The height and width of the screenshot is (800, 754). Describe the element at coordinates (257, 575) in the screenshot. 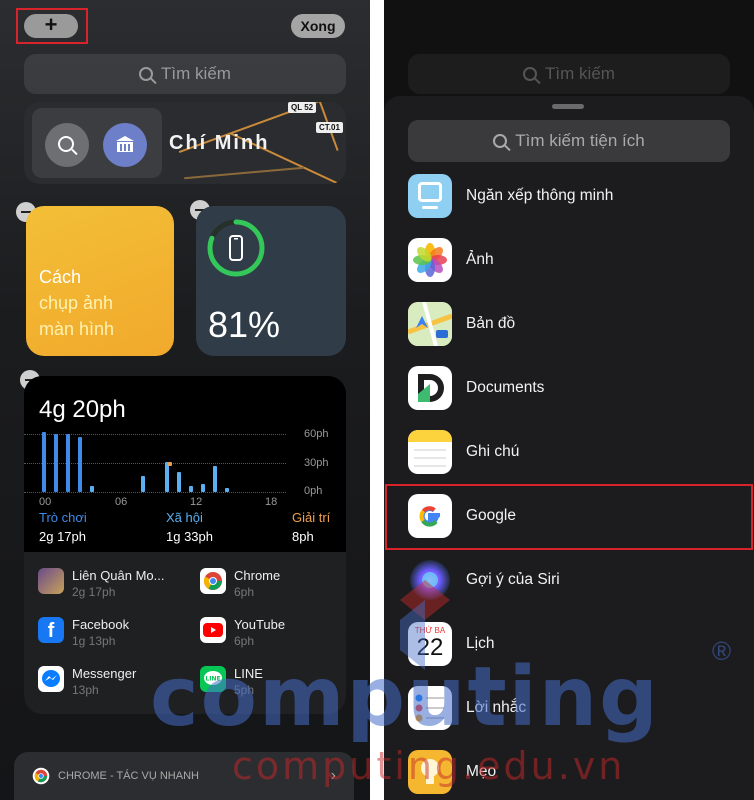

I see `app-name: Chrome` at that location.